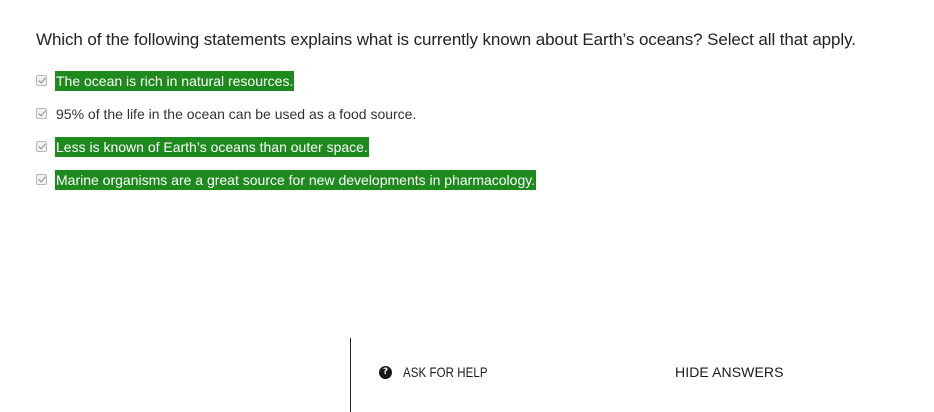 This screenshot has height=412, width=934. What do you see at coordinates (350, 375) in the screenshot?
I see `footer-divider` at bounding box center [350, 375].